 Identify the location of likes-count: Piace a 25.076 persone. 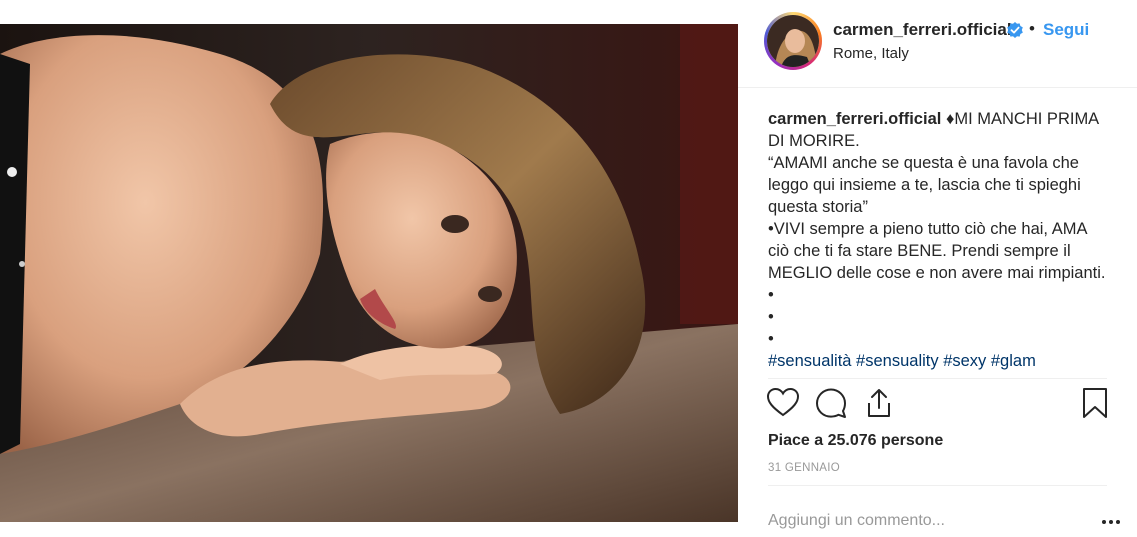
(855, 441).